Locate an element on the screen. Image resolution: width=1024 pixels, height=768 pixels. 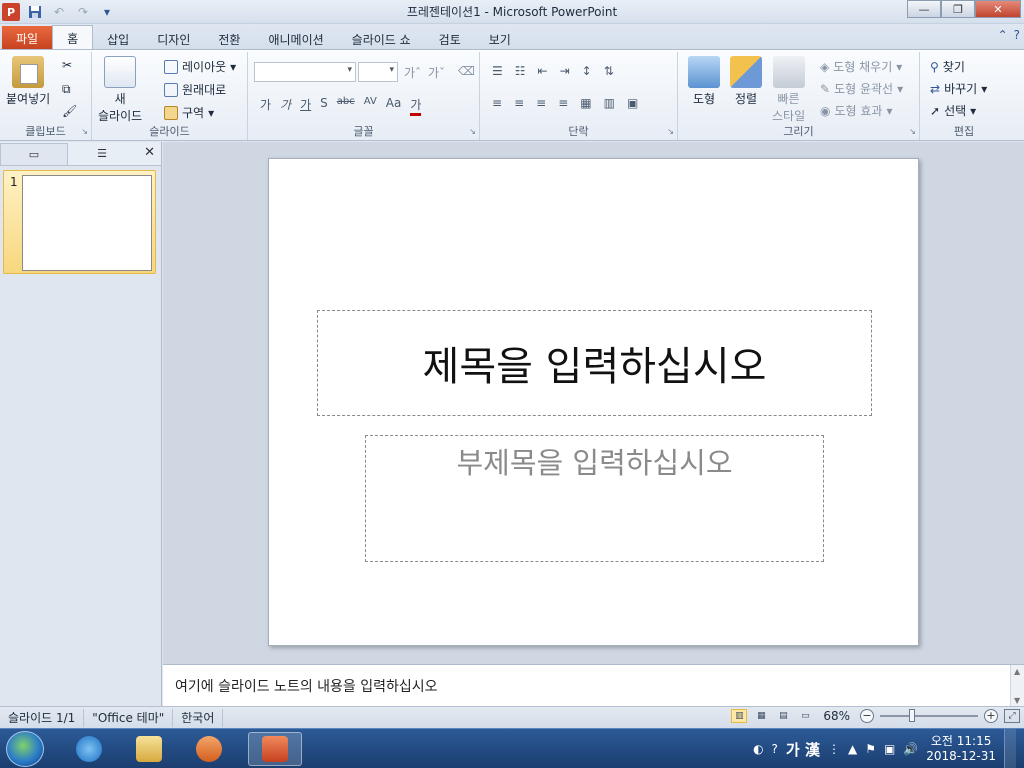
clock: 오전 11:15 2018-12-31 is located at coordinates (961, 749).